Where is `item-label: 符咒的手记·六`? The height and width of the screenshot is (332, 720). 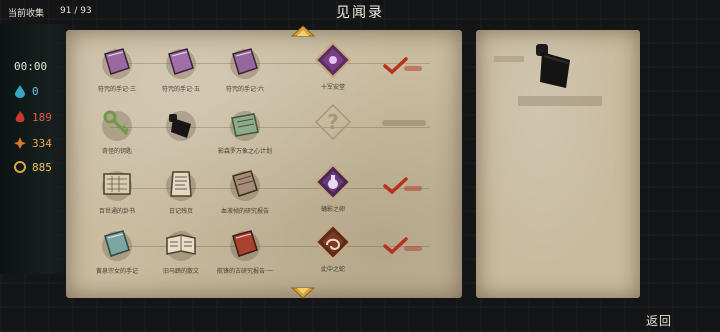
item-label: 符咒的手记·六 is located at coordinates (245, 89).